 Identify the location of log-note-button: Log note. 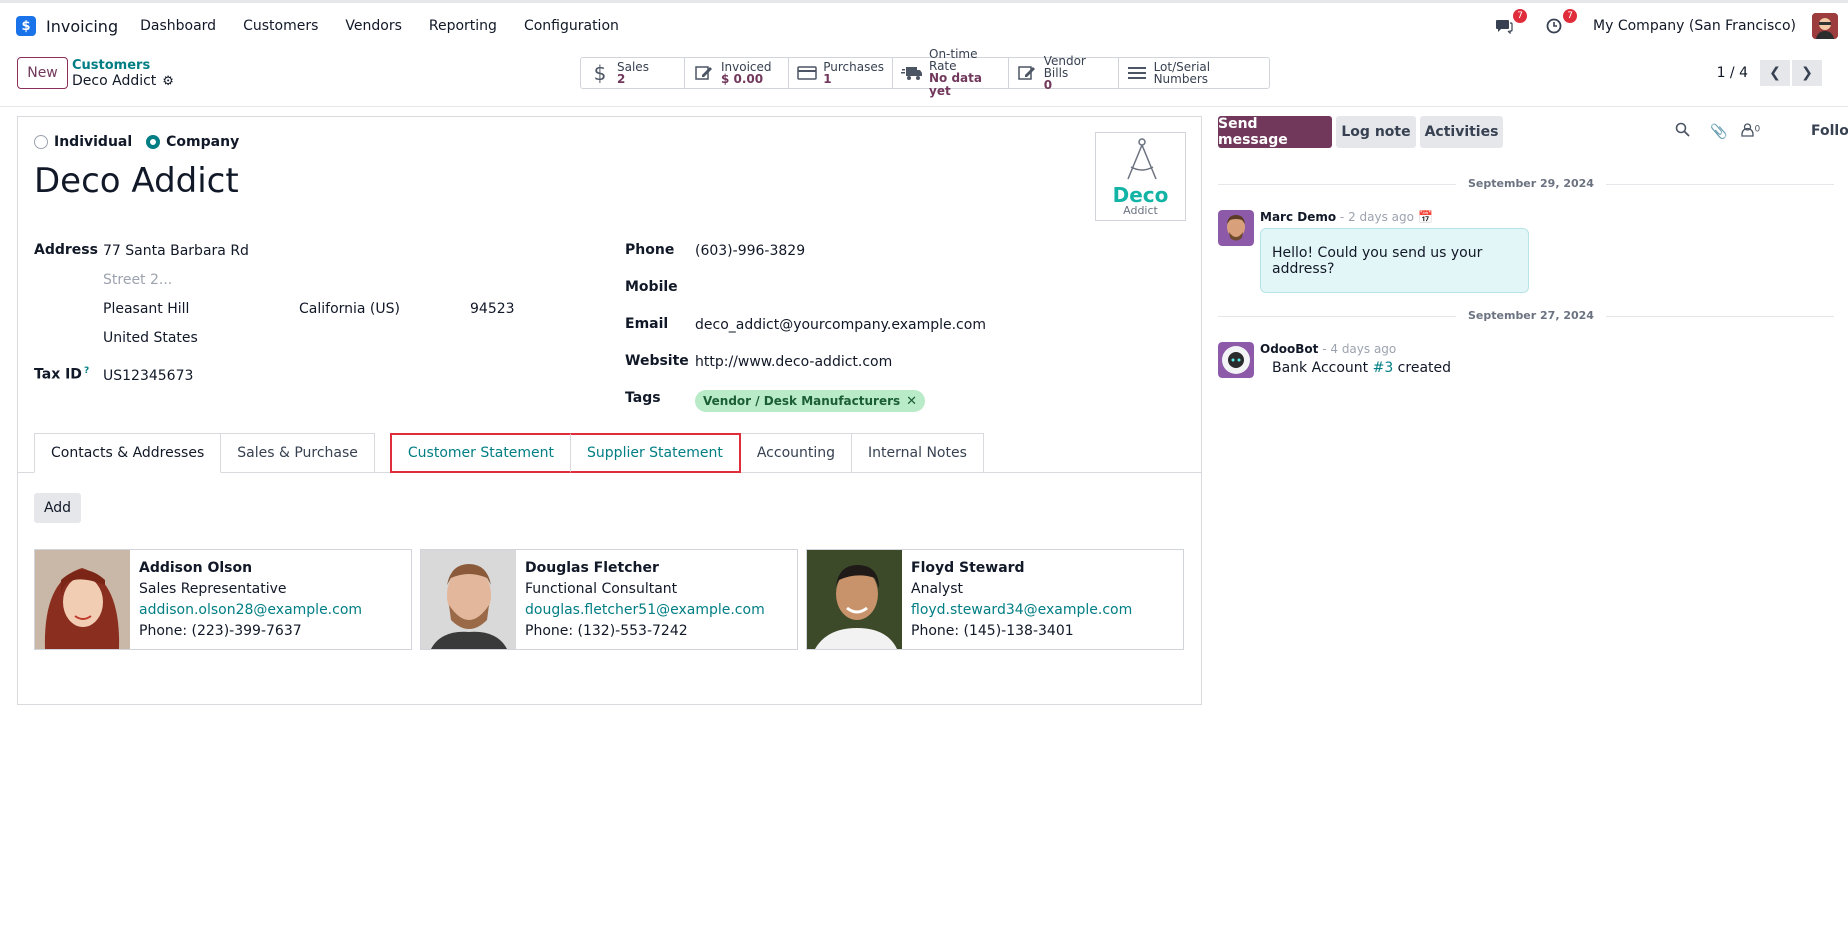
(1376, 132).